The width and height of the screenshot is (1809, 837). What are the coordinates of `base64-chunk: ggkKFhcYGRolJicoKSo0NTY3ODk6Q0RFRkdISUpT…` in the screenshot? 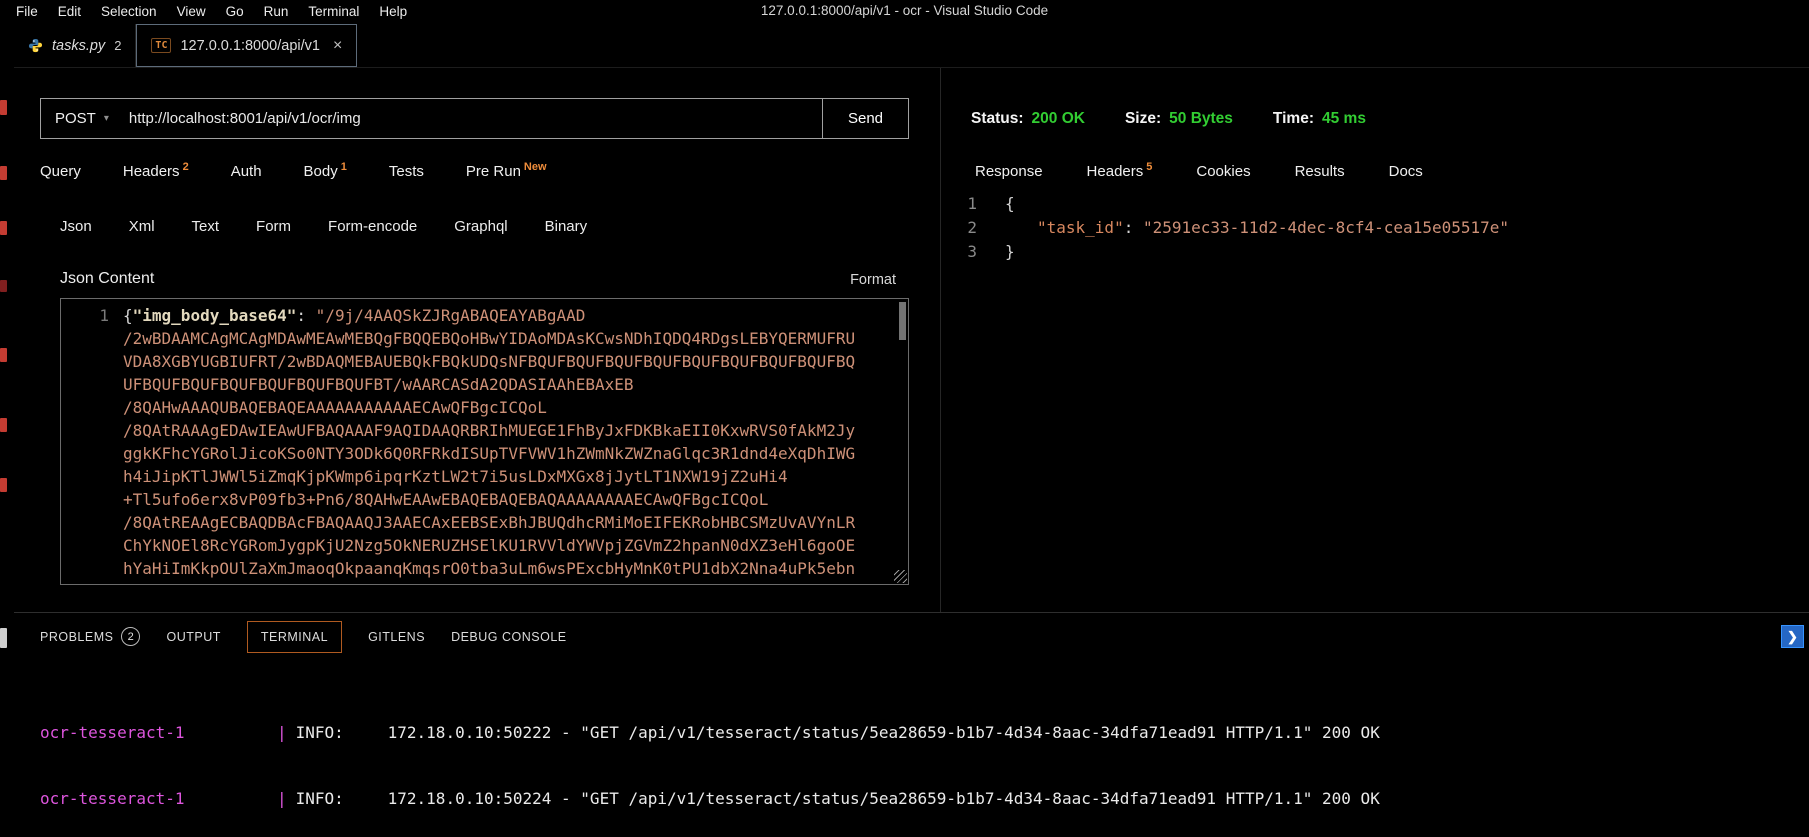 It's located at (489, 453).